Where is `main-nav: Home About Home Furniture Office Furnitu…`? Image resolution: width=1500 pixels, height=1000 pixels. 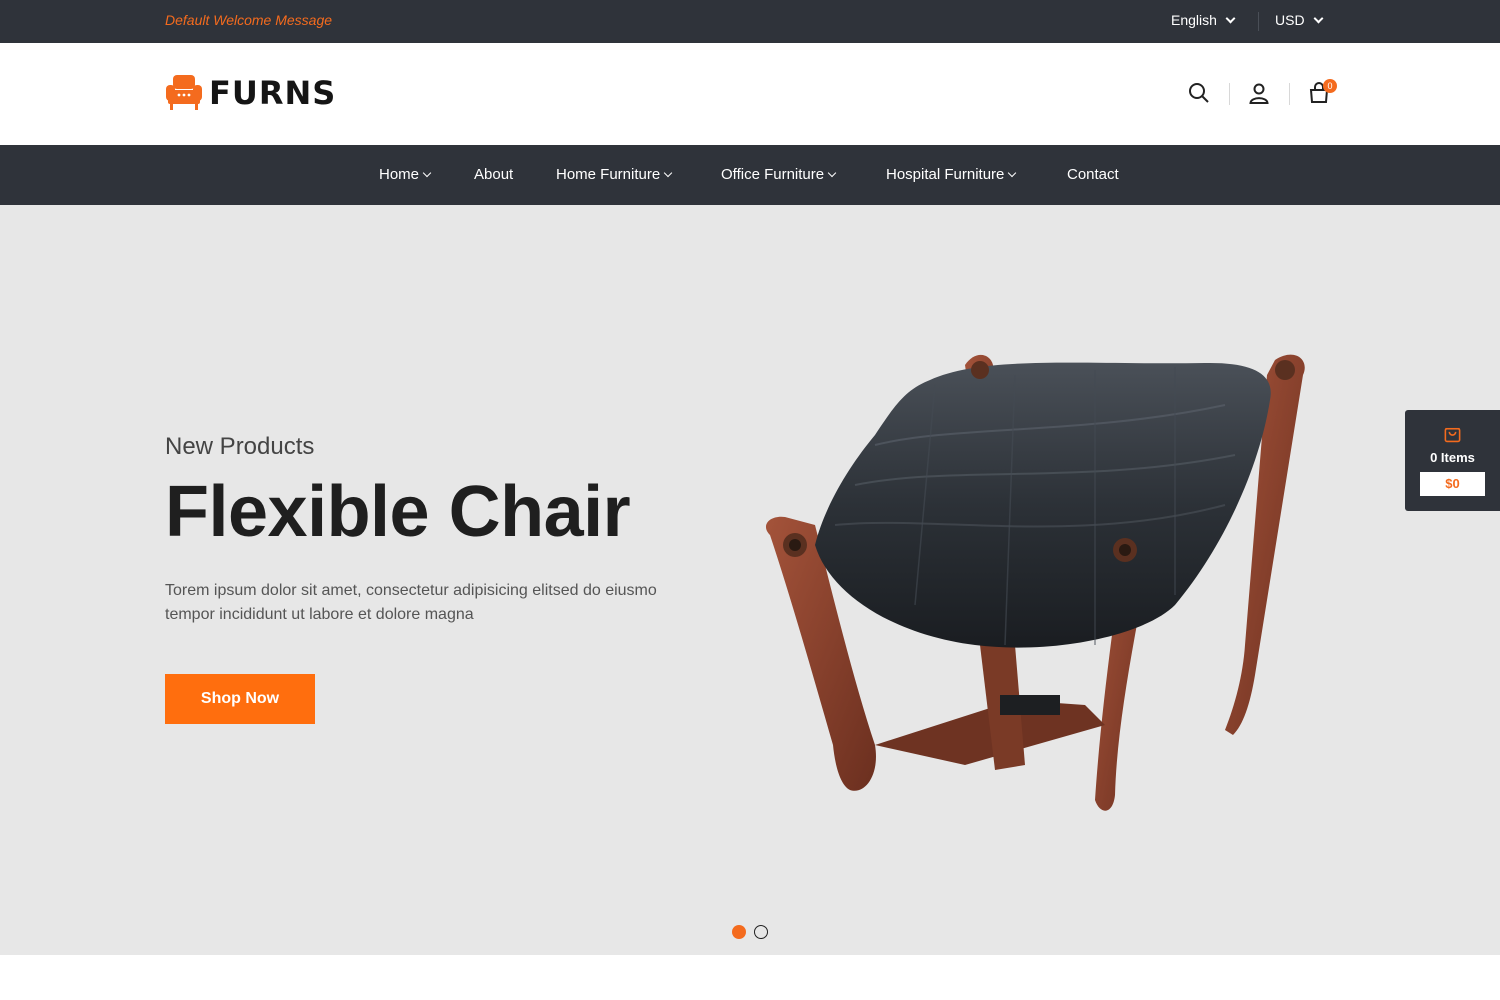 main-nav: Home About Home Furniture Office Furnitu… is located at coordinates (750, 175).